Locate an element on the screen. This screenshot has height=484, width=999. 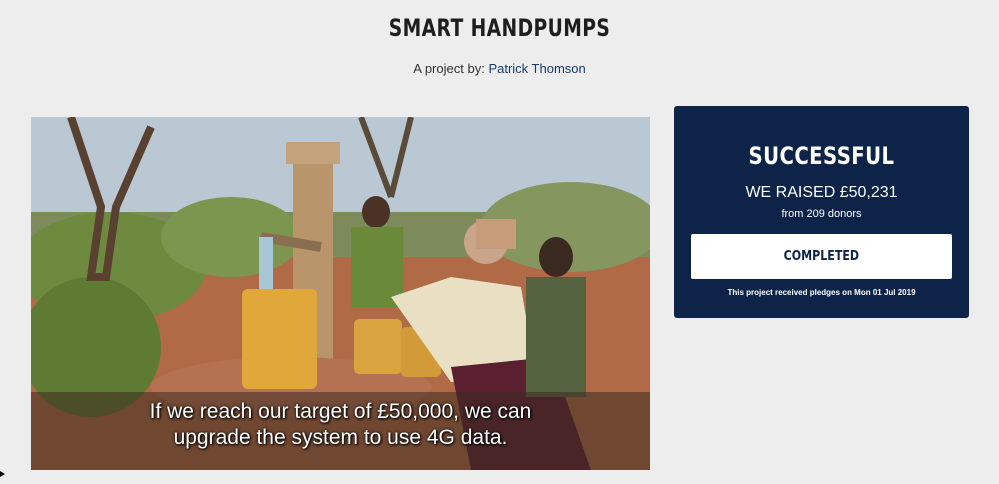
donor-count: from 209 donors is located at coordinates (821, 214).